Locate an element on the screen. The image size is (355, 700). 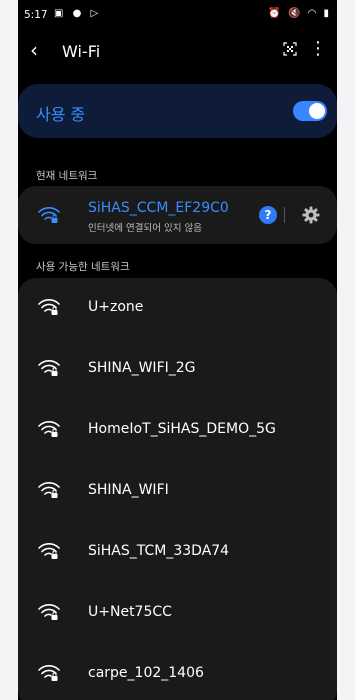
available-networks-section-label: 사용 가능한 네트워크 is located at coordinates (83, 267).